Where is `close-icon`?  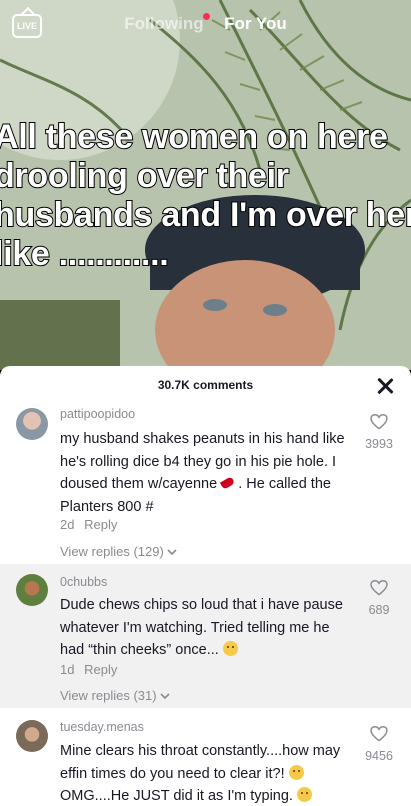 close-icon is located at coordinates (385, 386).